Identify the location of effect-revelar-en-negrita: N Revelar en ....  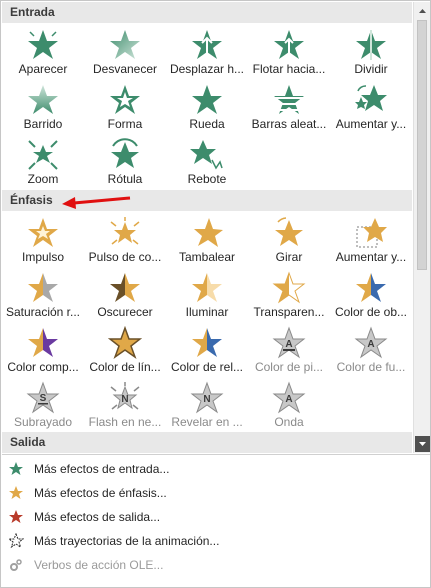
(207, 406).